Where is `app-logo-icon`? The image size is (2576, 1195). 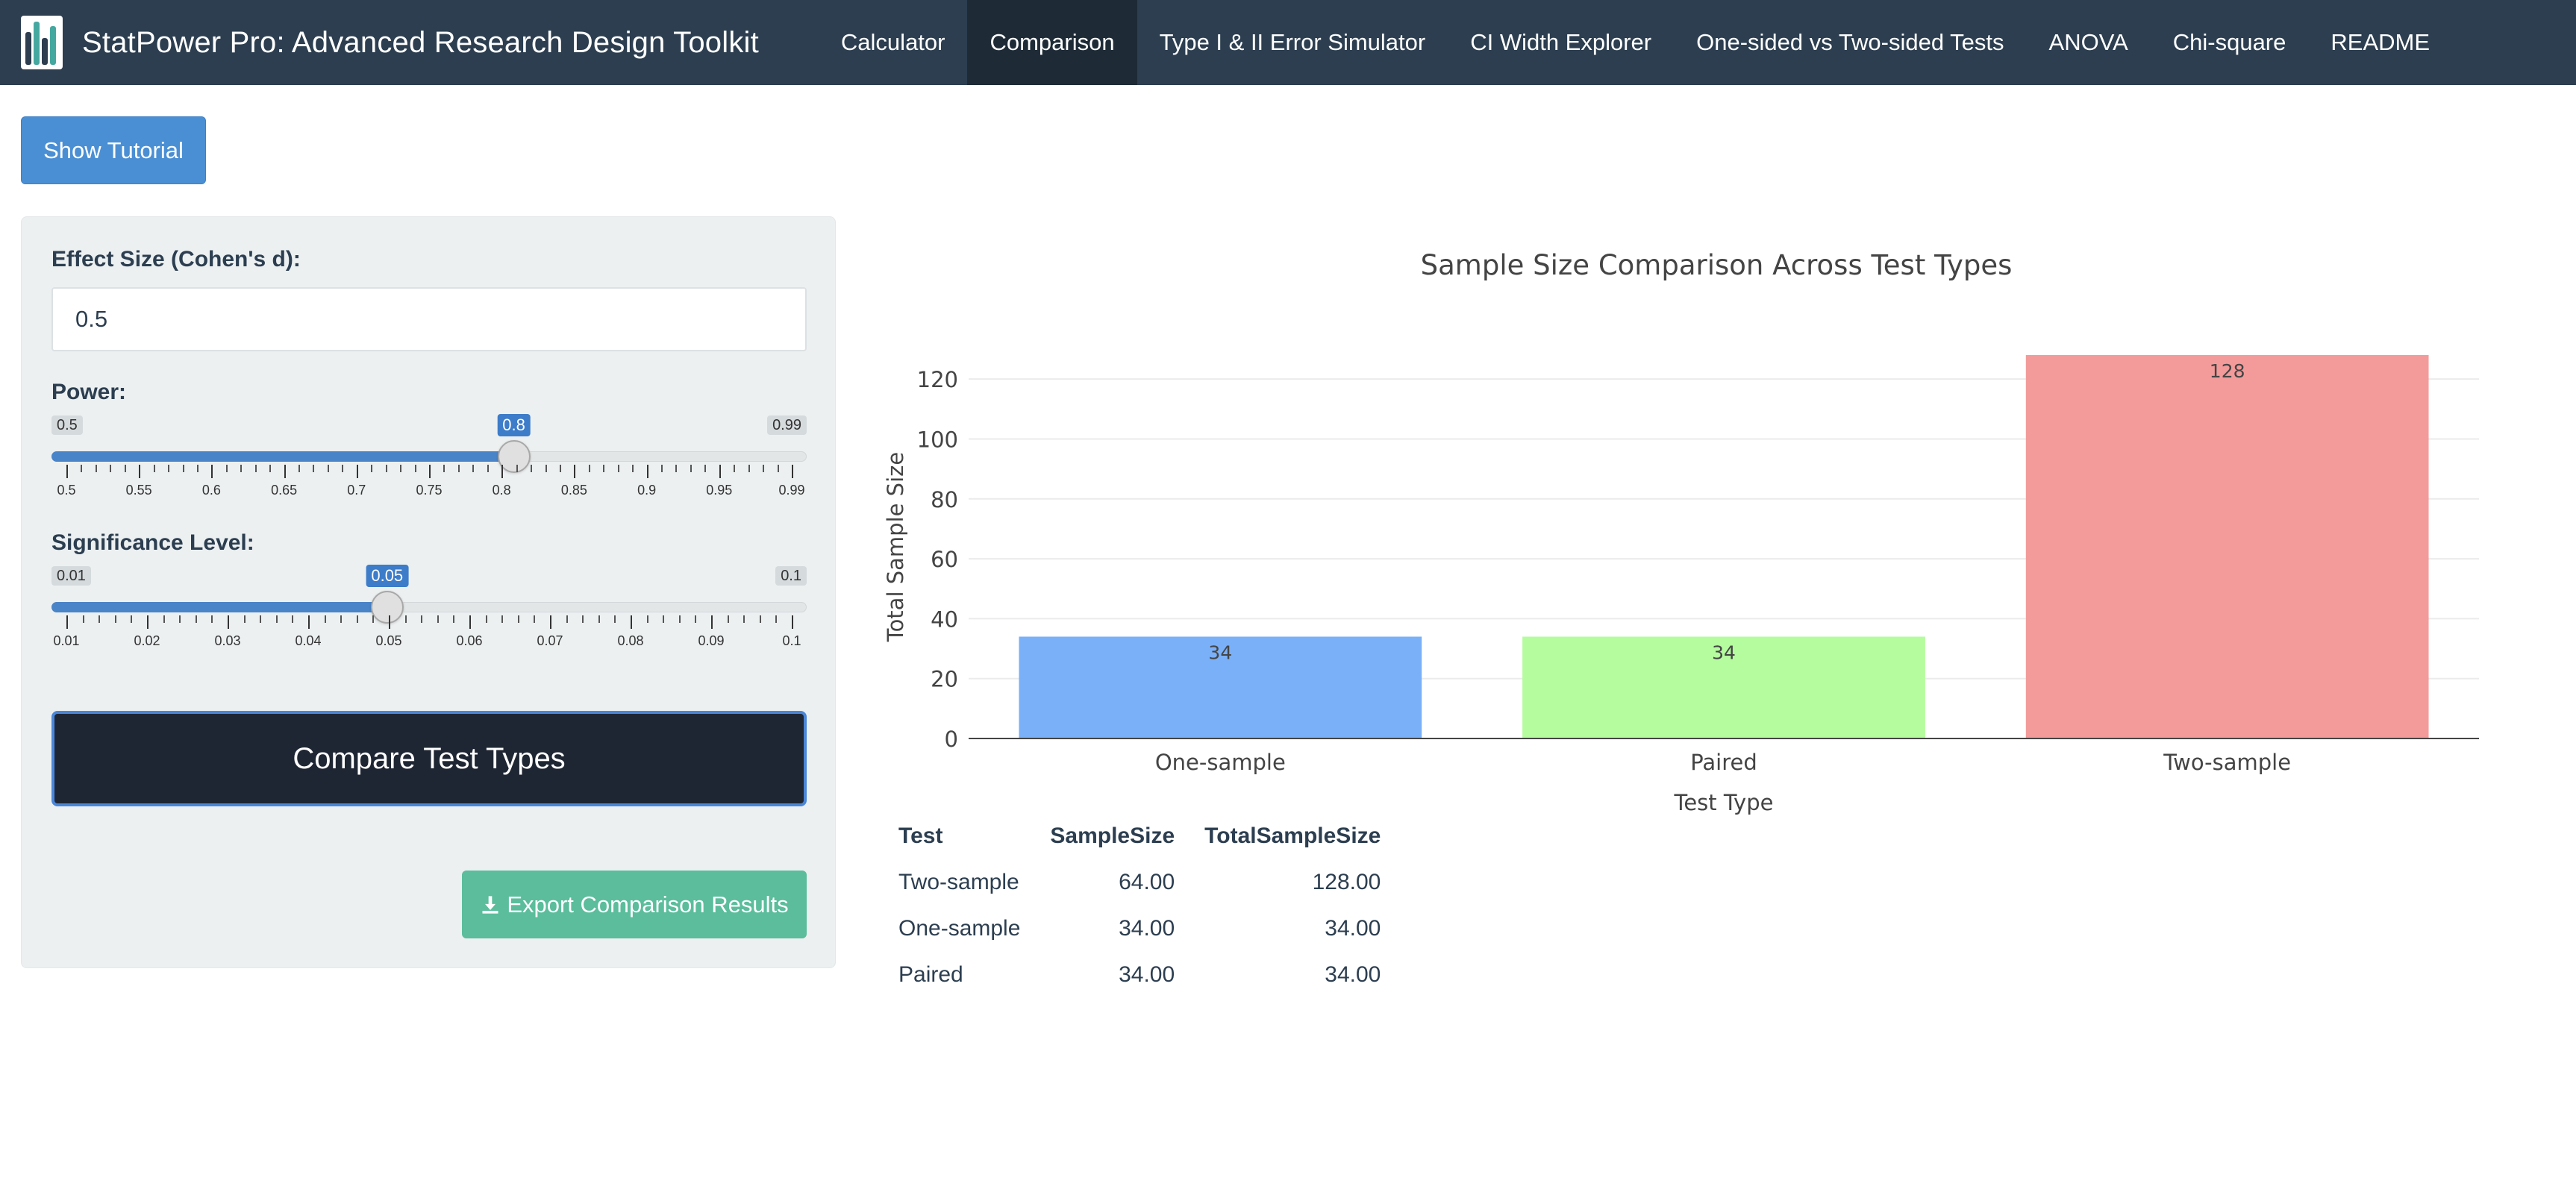 app-logo-icon is located at coordinates (42, 42).